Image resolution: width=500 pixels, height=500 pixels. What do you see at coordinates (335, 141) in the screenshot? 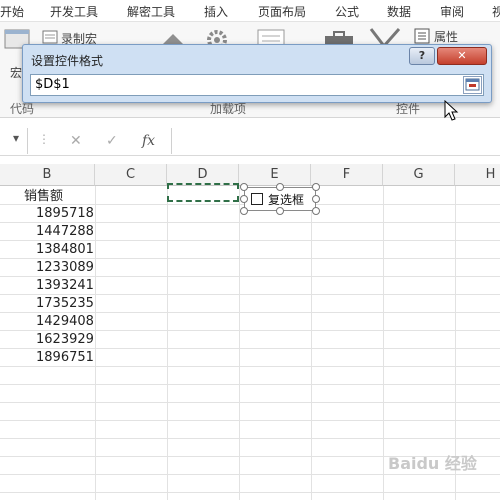
I see `formula-input` at bounding box center [335, 141].